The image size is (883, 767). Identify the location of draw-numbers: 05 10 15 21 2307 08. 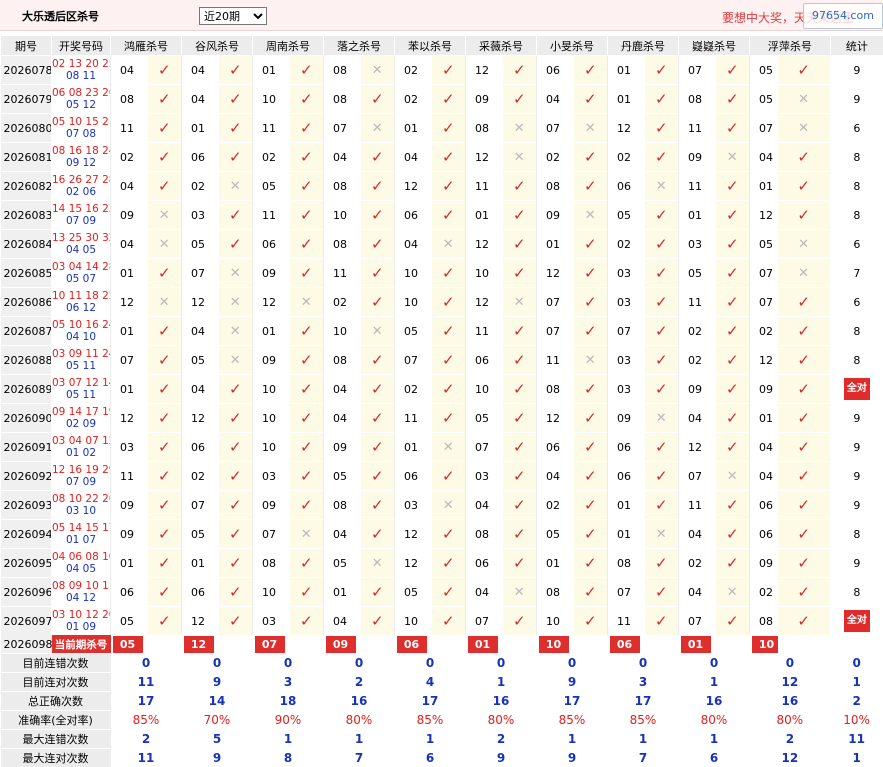
(81, 128).